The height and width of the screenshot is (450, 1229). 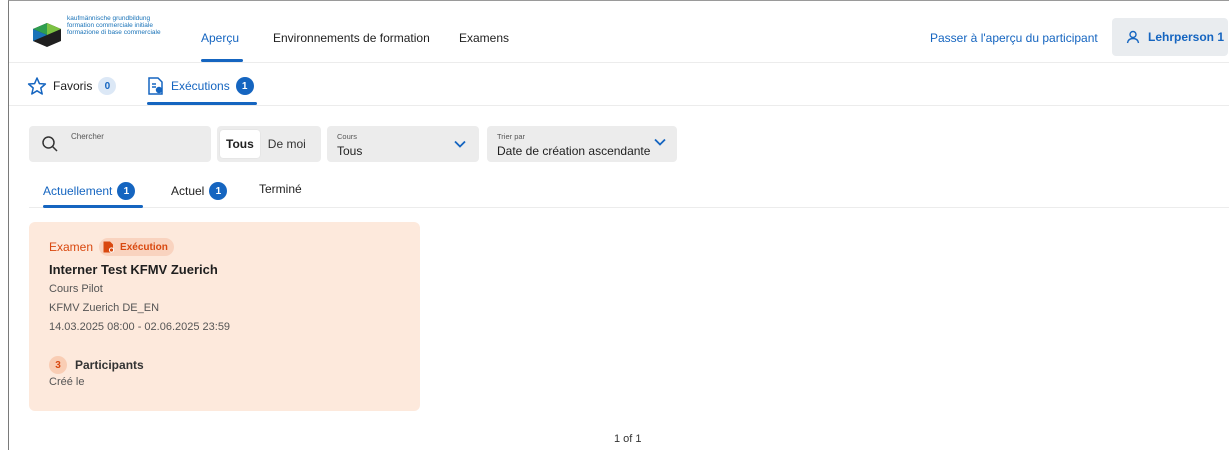 I want to click on logo-icon, so click(x=47, y=35).